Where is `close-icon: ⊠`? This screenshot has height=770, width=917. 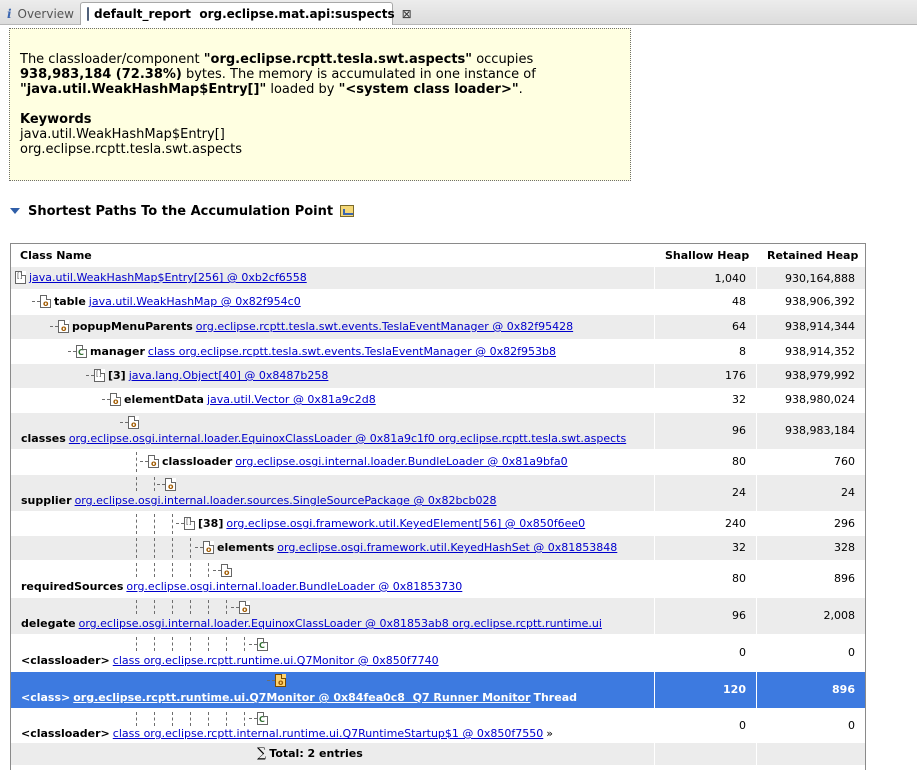
close-icon: ⊠ is located at coordinates (407, 14).